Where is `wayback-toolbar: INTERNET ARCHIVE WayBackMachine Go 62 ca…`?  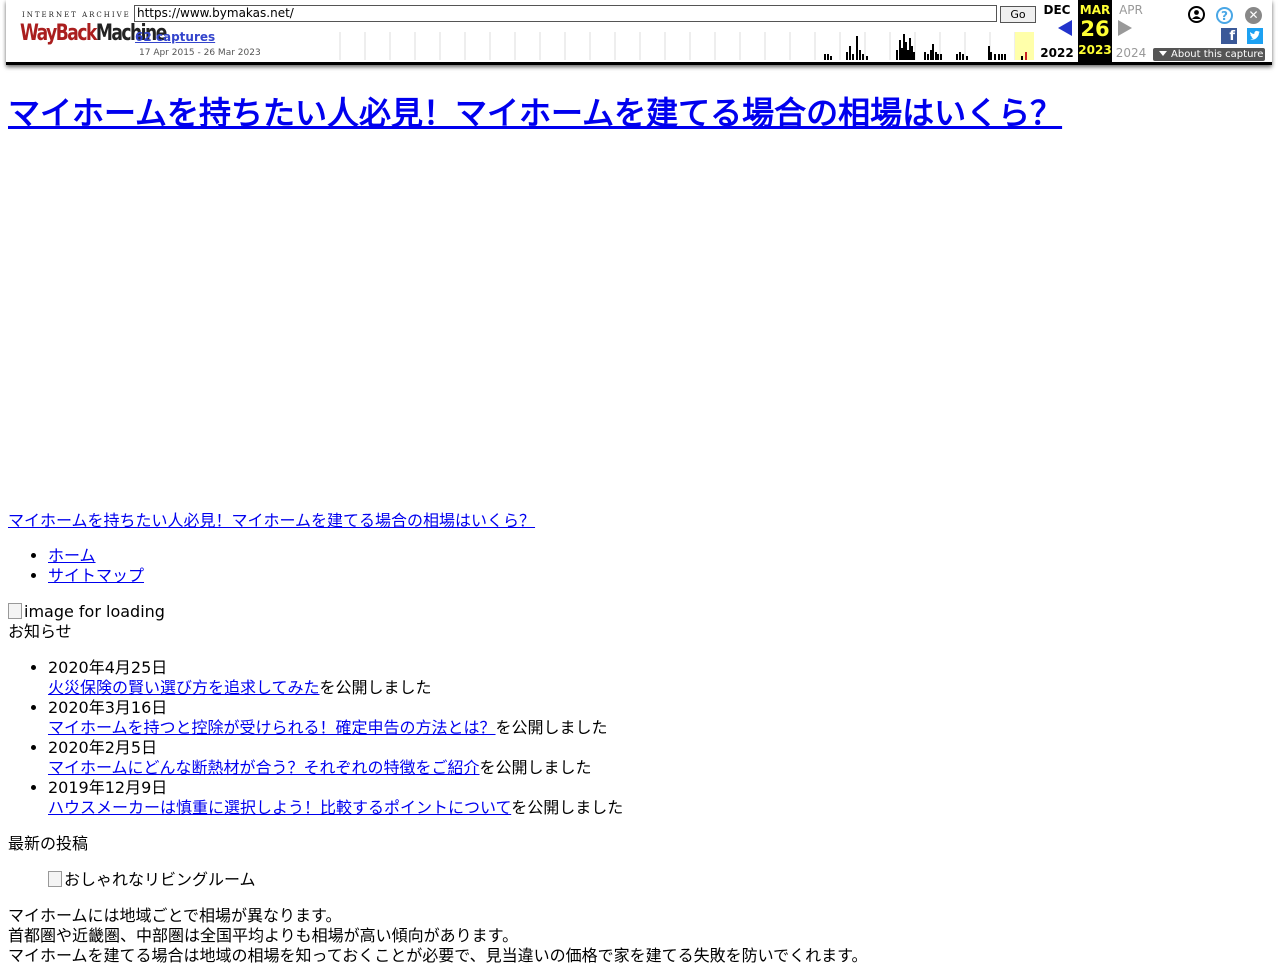
wayback-toolbar: INTERNET ARCHIVE WayBackMachine Go 62 ca… is located at coordinates (639, 32).